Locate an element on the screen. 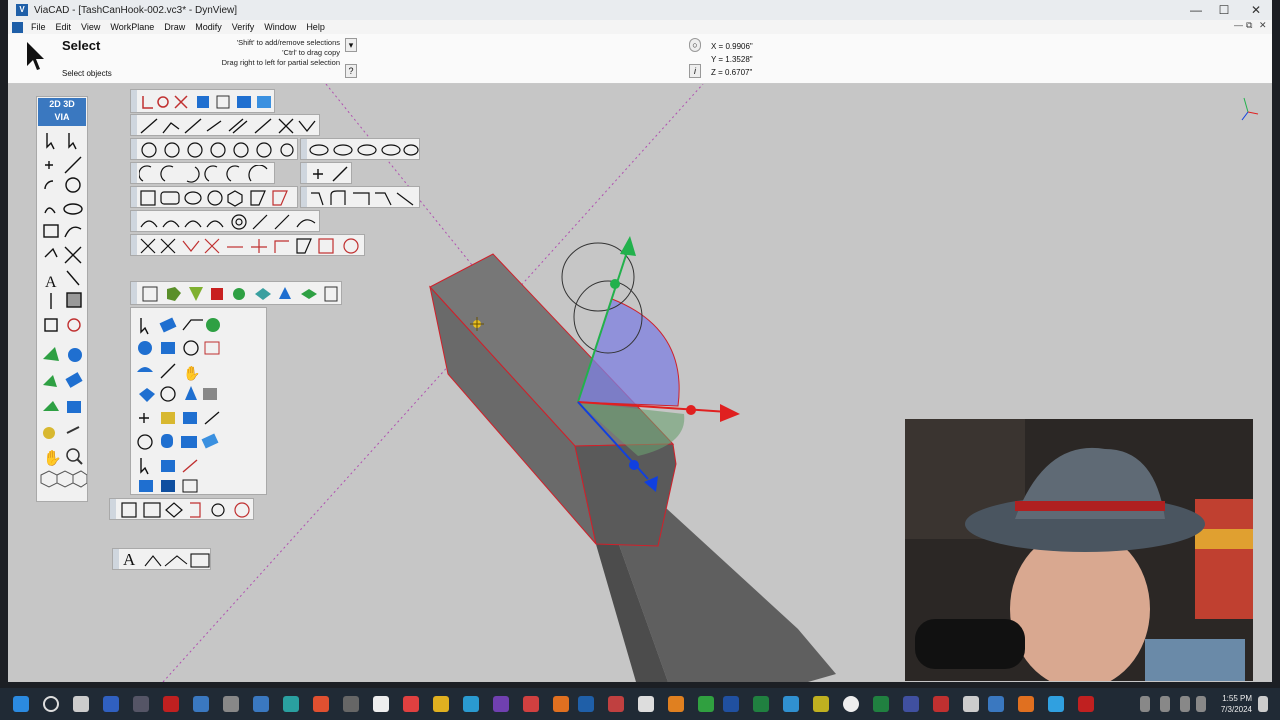 The width and height of the screenshot is (1280, 720). chrome-icon is located at coordinates (851, 704).